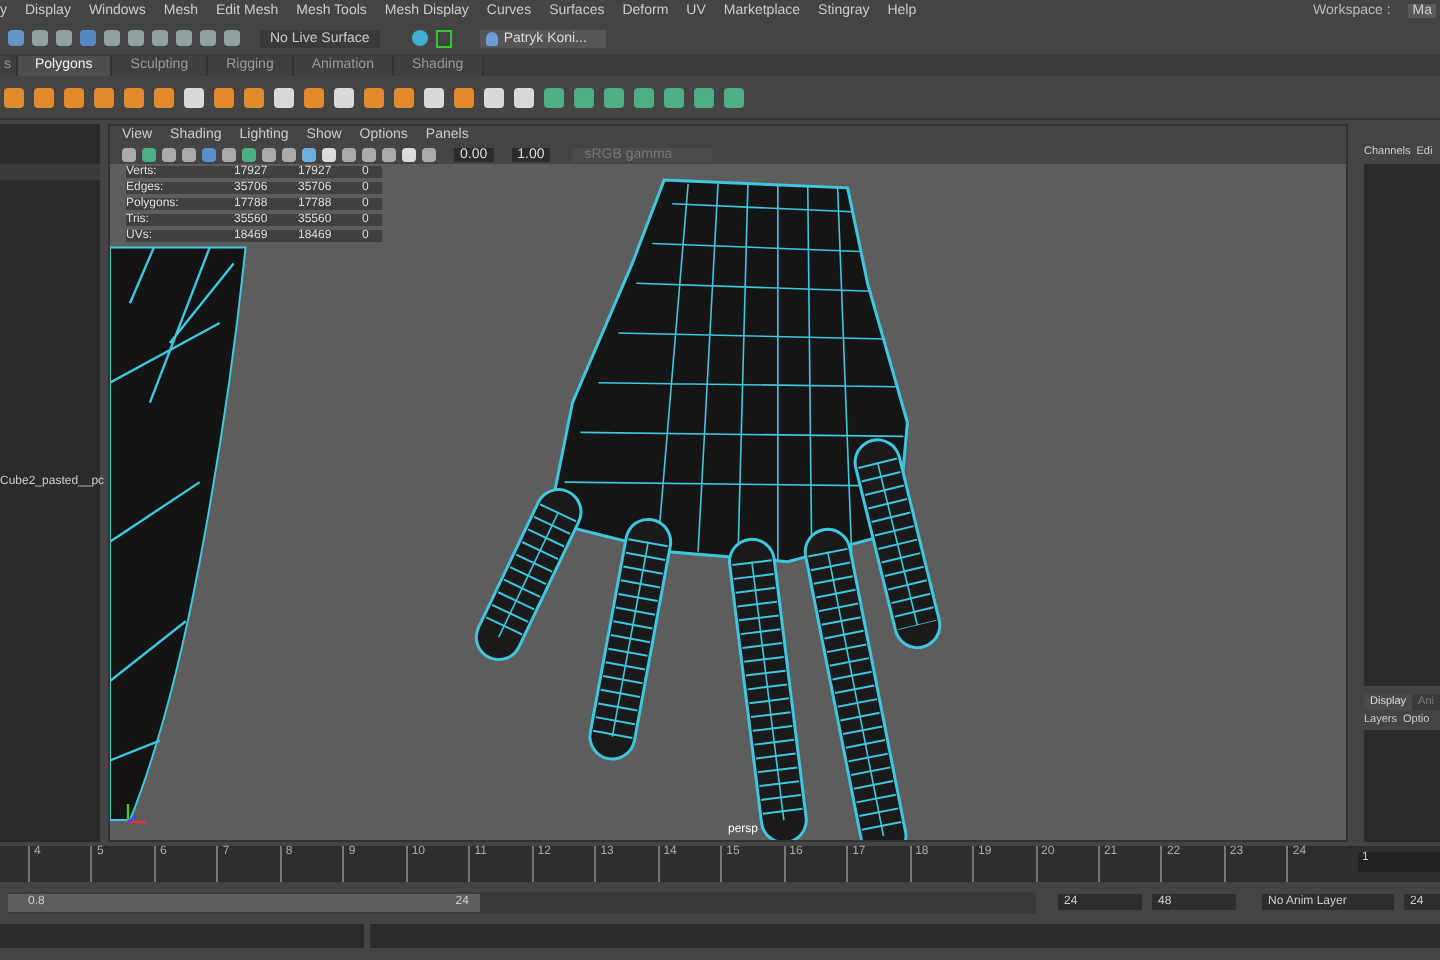 The image size is (1440, 960). I want to click on layer-list, so click(1402, 786).